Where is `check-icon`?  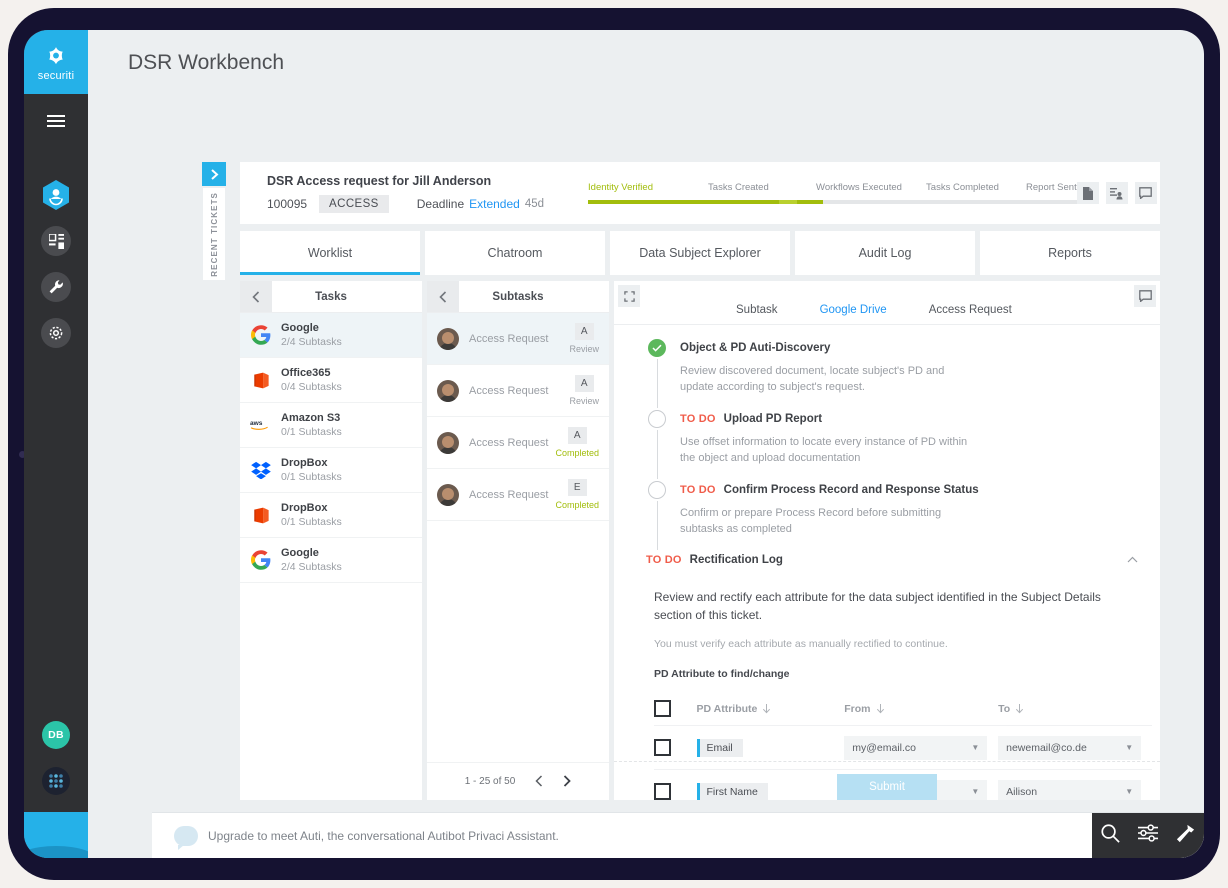
check-icon is located at coordinates (657, 348).